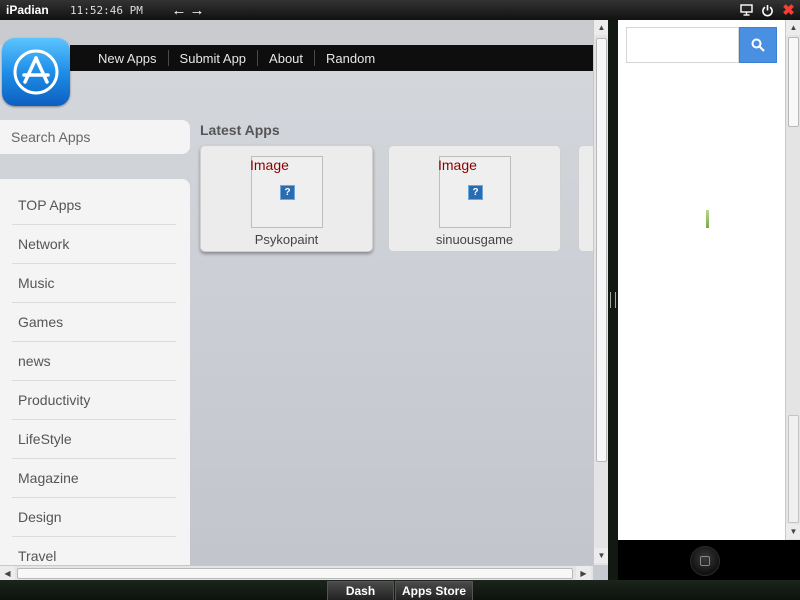 Image resolution: width=800 pixels, height=600 pixels. Describe the element at coordinates (746, 10) in the screenshot. I see `monitor-icon` at that location.